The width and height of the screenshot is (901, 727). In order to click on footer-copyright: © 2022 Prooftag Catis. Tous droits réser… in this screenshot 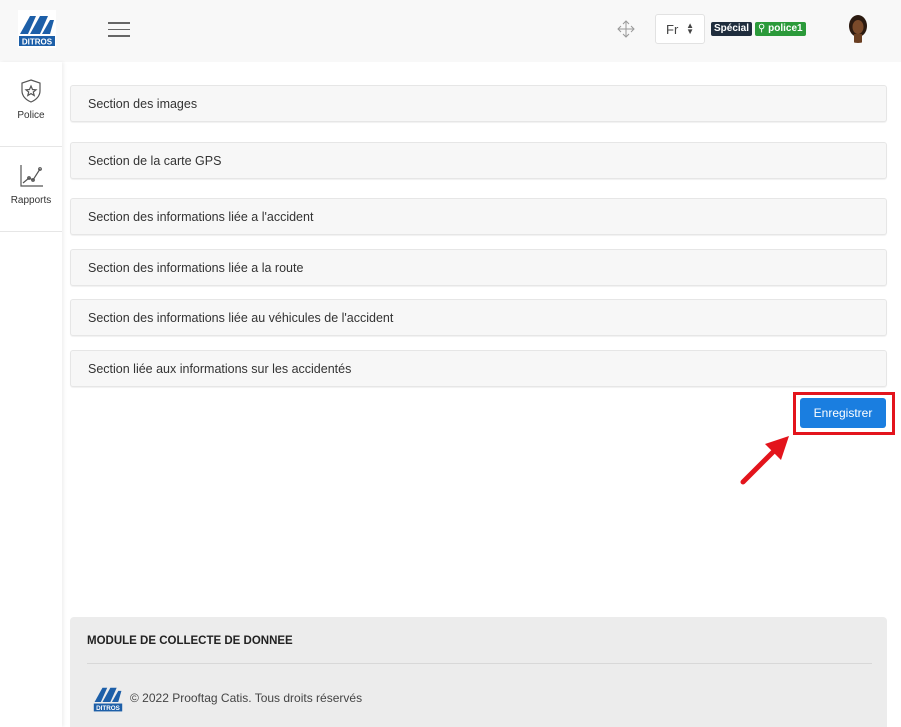, I will do `click(246, 698)`.